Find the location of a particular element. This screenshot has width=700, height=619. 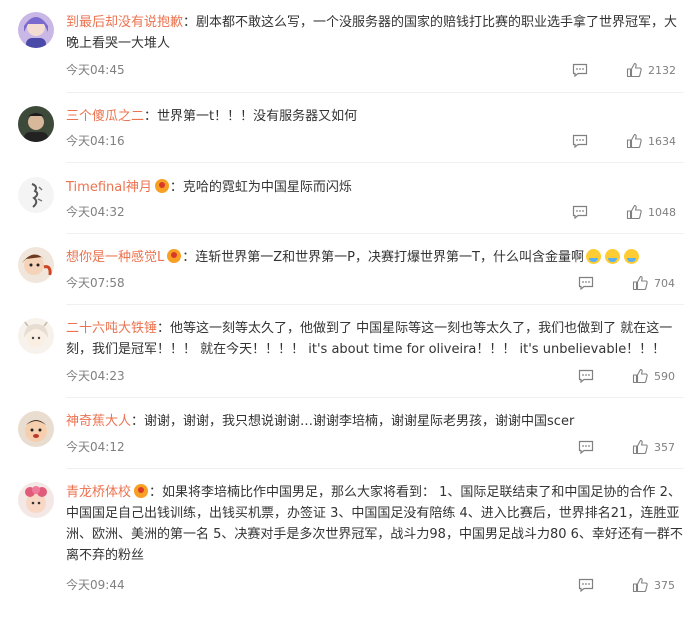

username-link: 三个傻瓜之二 is located at coordinates (105, 116).